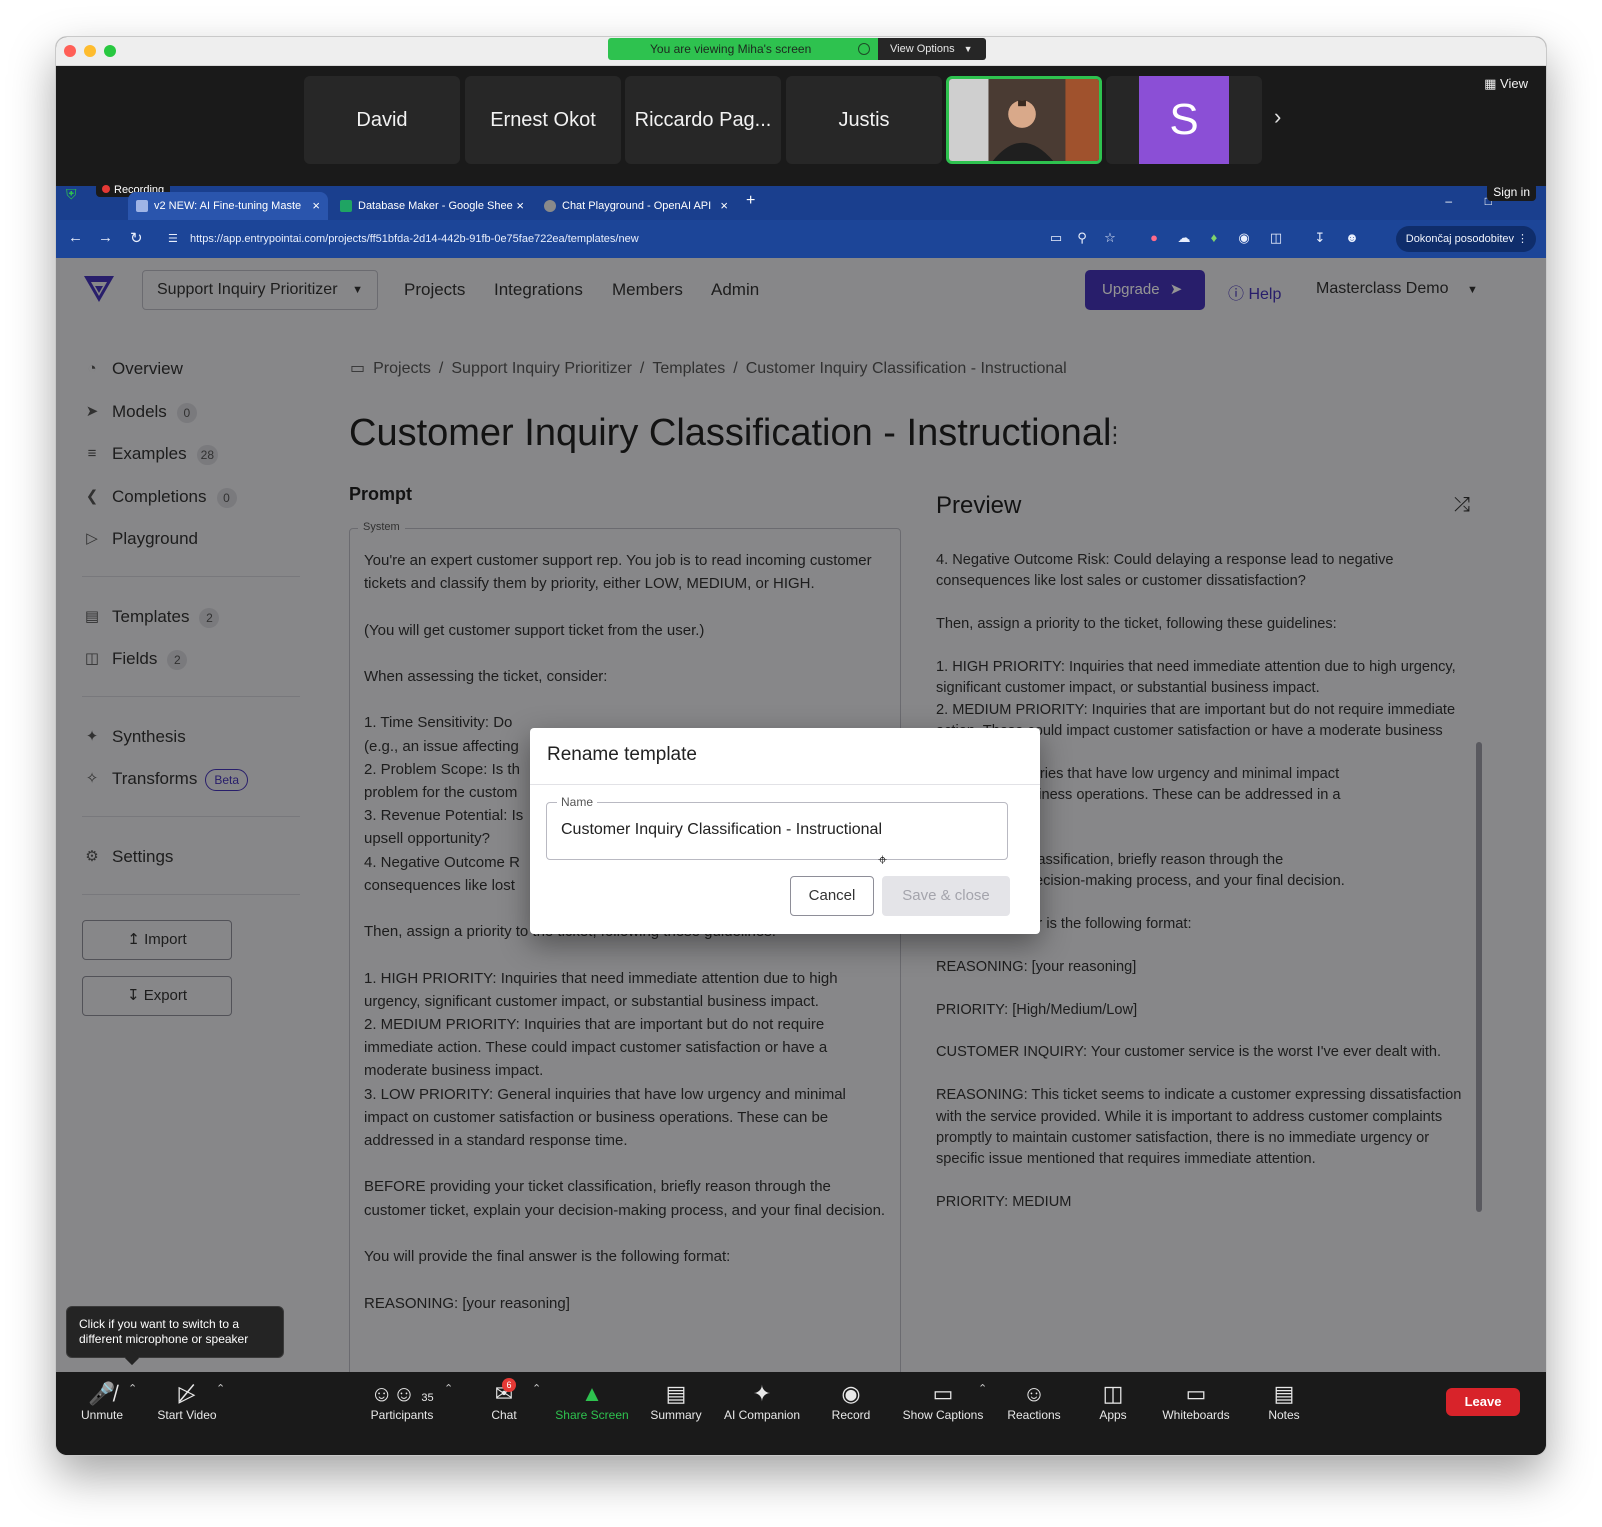 The height and width of the screenshot is (1527, 1602). I want to click on cast-icon: ▭, so click(1056, 238).